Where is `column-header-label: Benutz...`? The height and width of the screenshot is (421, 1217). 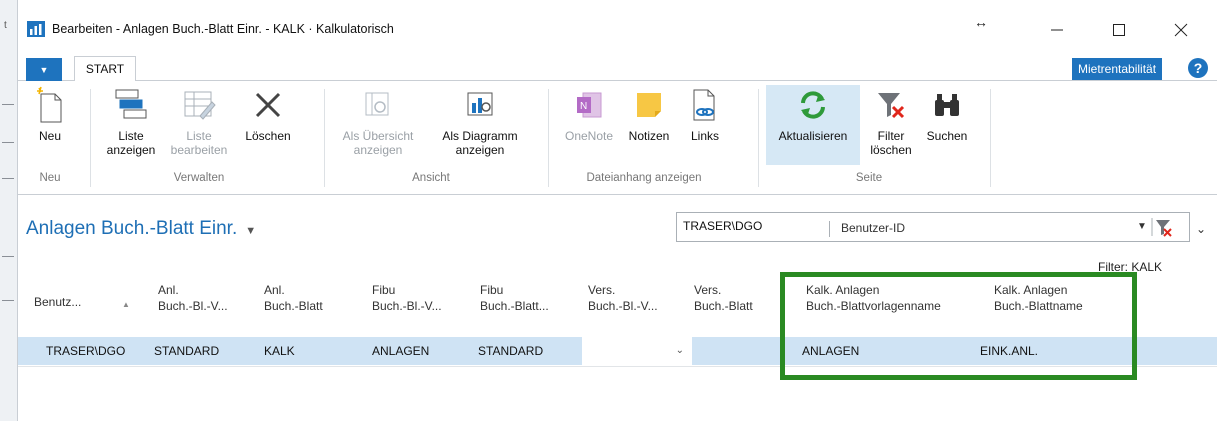
column-header-label: Benutz... is located at coordinates (58, 302).